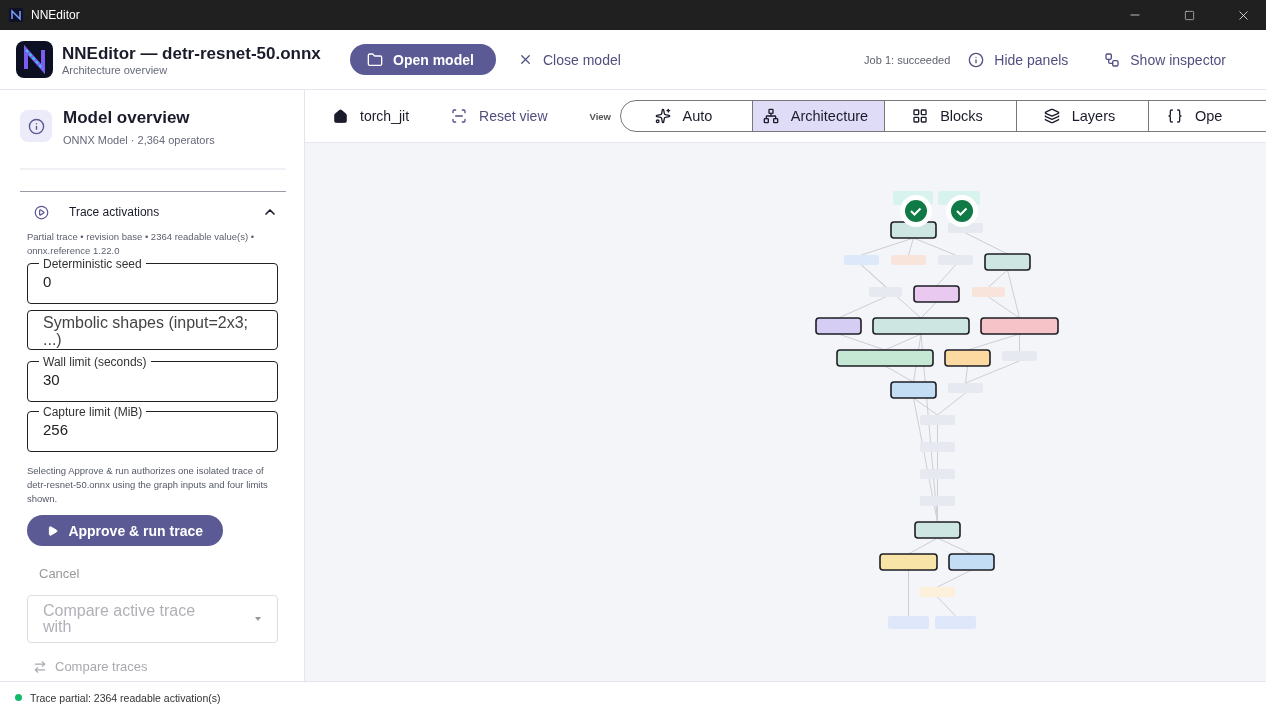 This screenshot has width=1266, height=713. I want to click on graph-root-button: torch_jit, so click(371, 116).